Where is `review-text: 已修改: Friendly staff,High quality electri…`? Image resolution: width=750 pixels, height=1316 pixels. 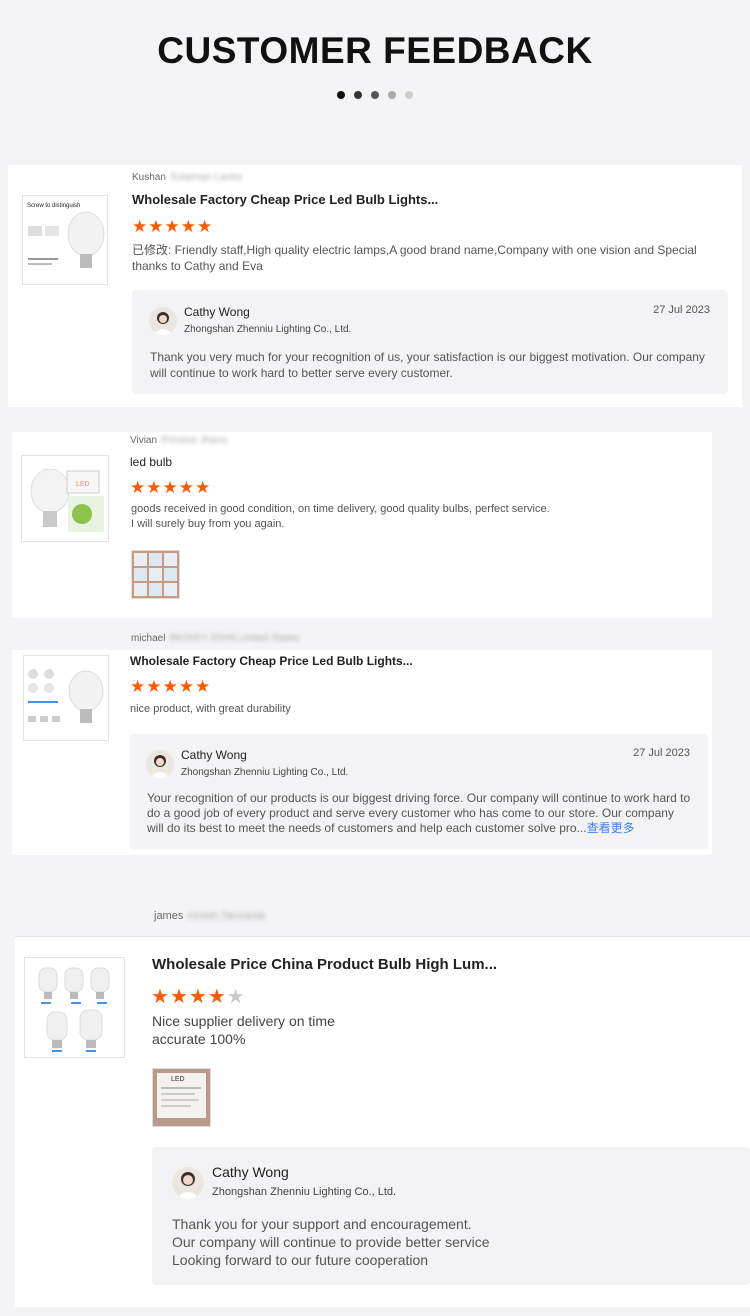 review-text: 已修改: Friendly staff,High quality electri… is located at coordinates (414, 258).